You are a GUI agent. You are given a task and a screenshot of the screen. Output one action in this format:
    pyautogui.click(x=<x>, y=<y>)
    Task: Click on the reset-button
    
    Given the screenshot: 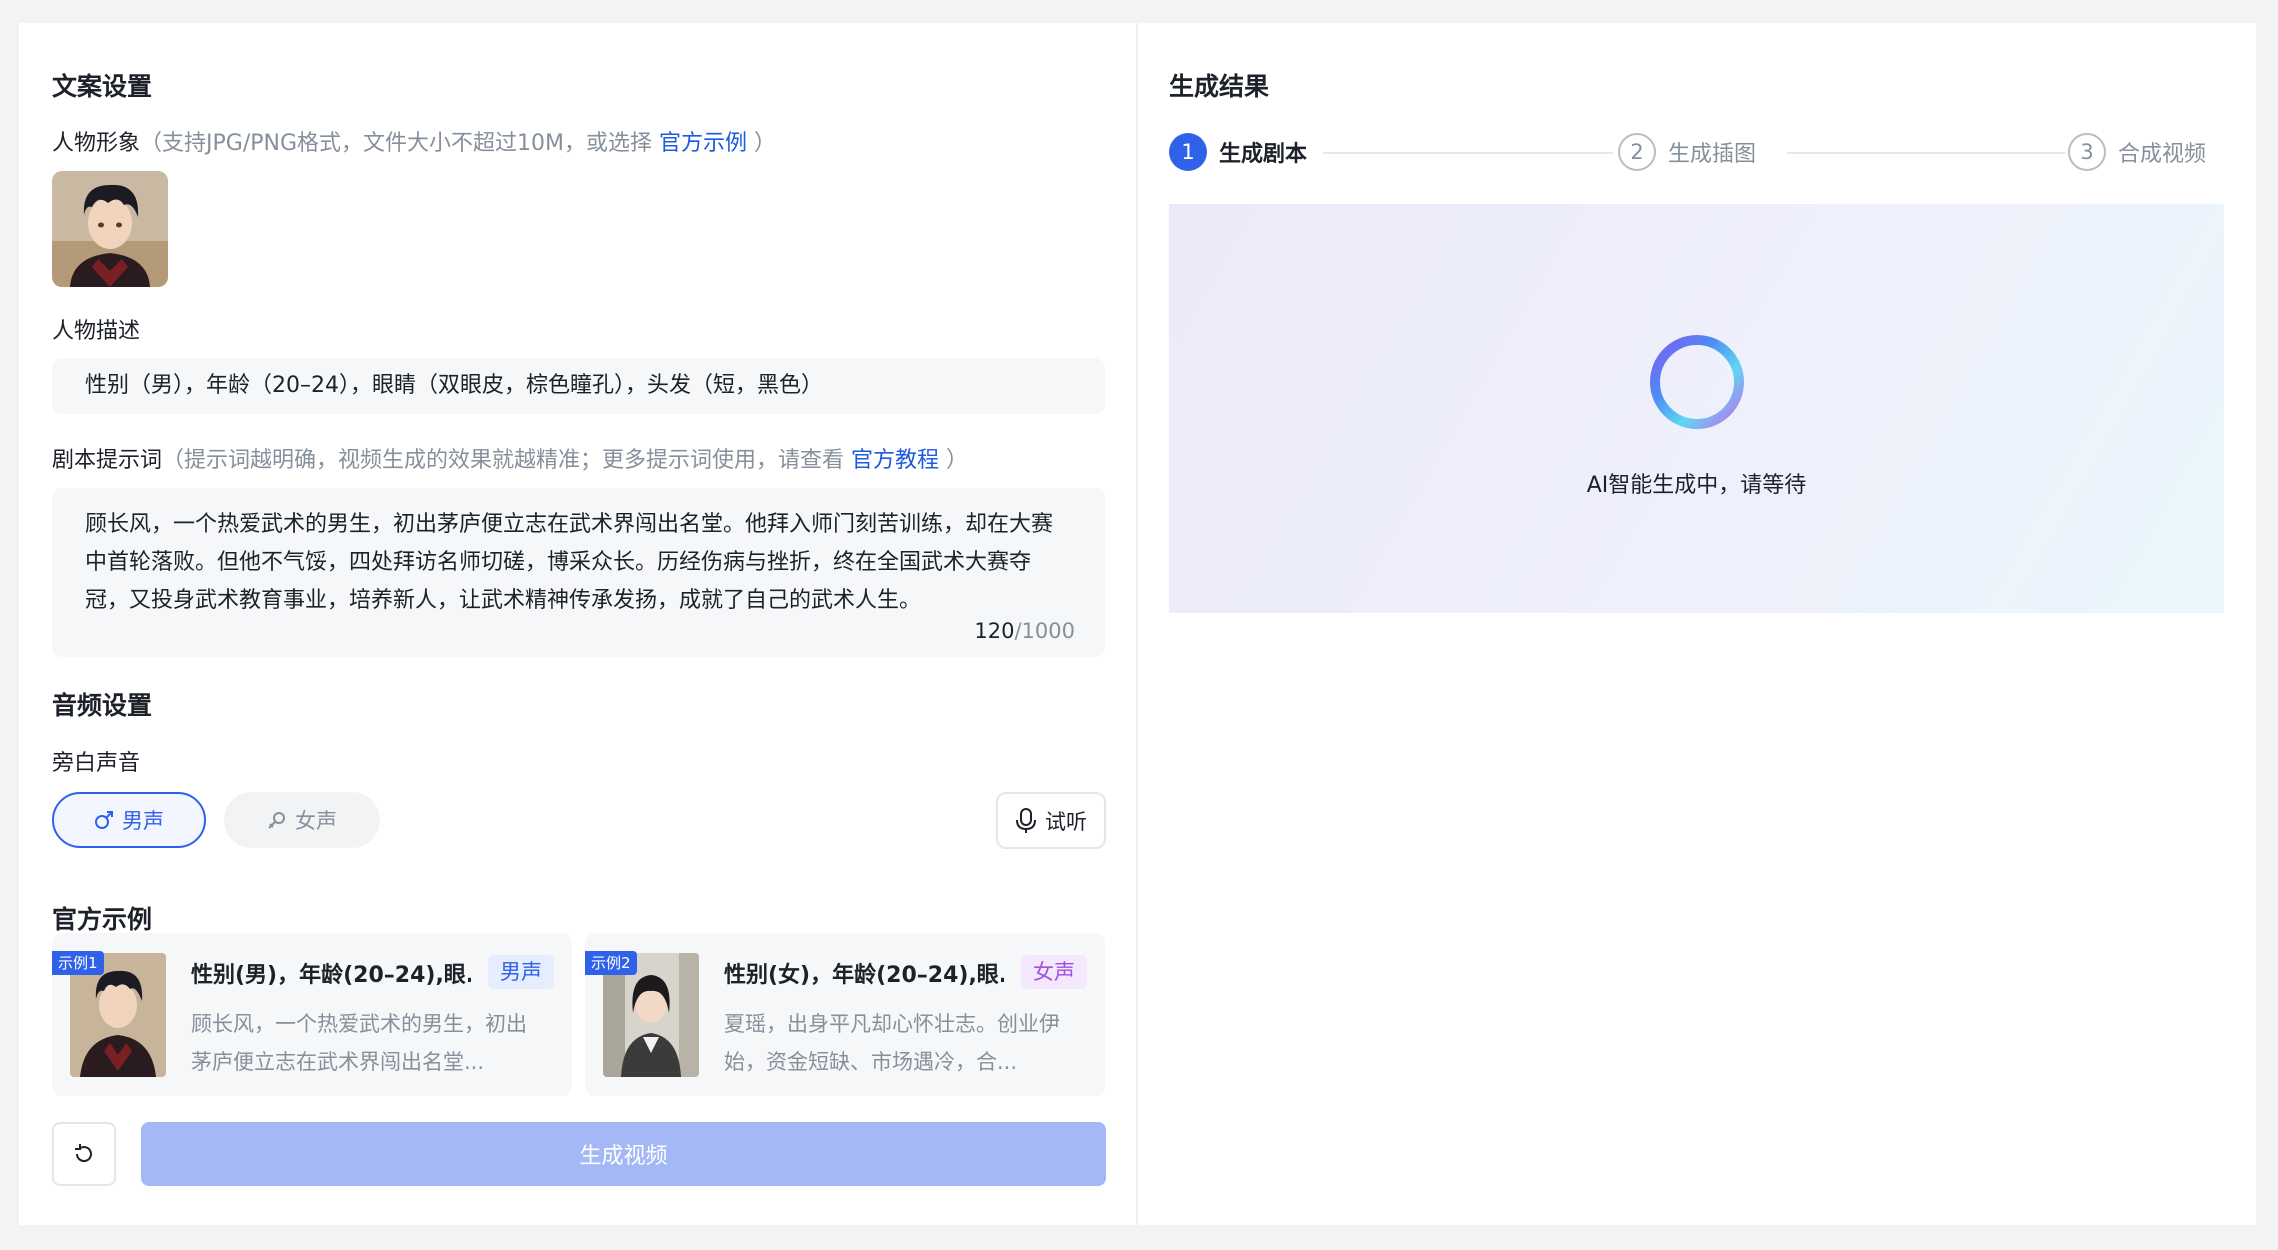 What is the action you would take?
    pyautogui.click(x=84, y=1154)
    